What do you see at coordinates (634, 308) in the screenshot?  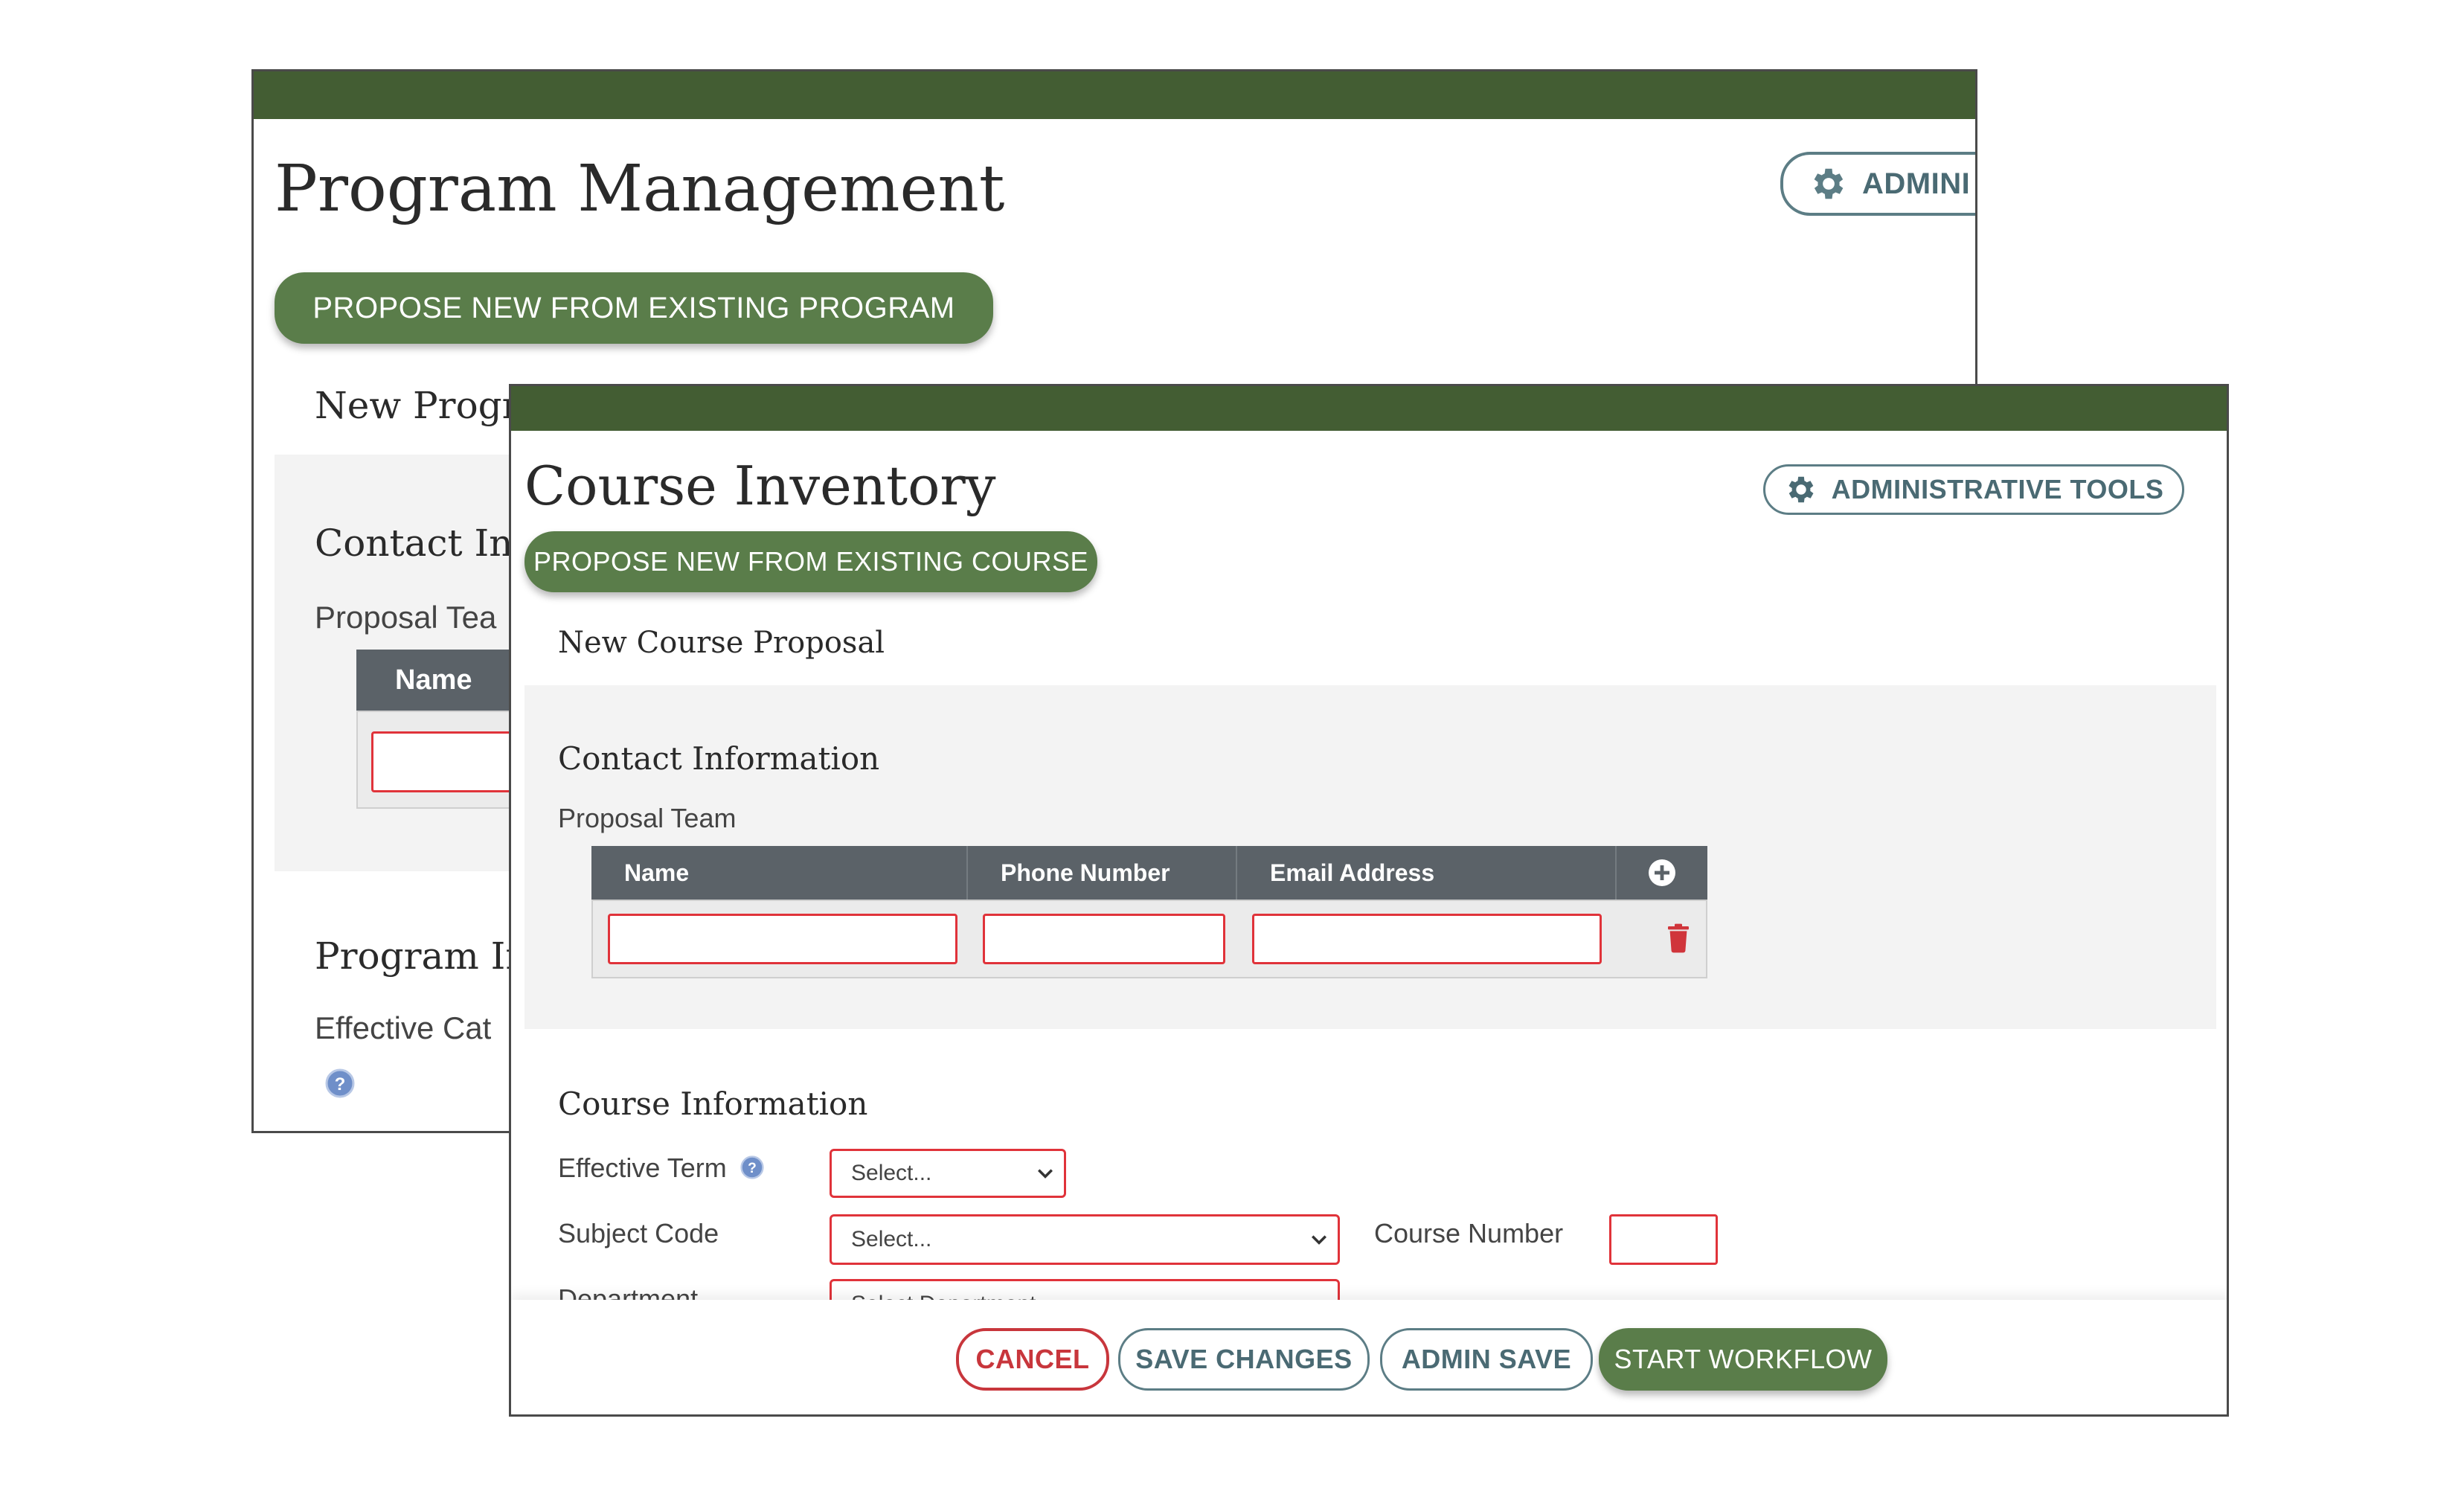 I see `propose-new-from-existing-program-button: PROPOSE NEW FROM EXISTING PROGRAM` at bounding box center [634, 308].